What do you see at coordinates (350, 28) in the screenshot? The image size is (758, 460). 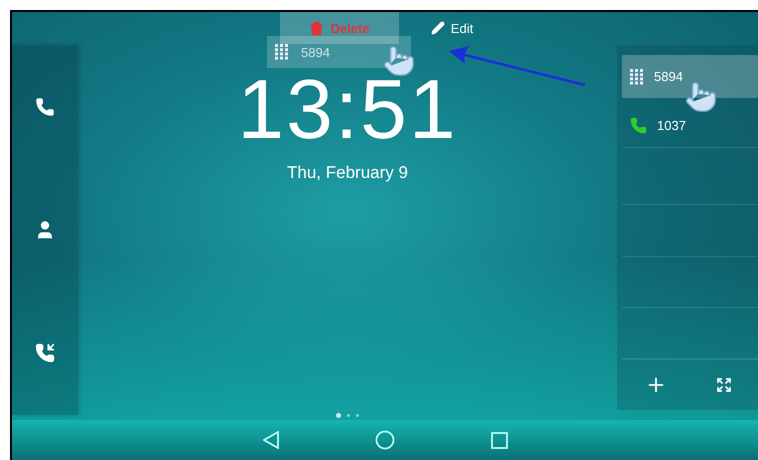 I see `drop-target-label: Delete` at bounding box center [350, 28].